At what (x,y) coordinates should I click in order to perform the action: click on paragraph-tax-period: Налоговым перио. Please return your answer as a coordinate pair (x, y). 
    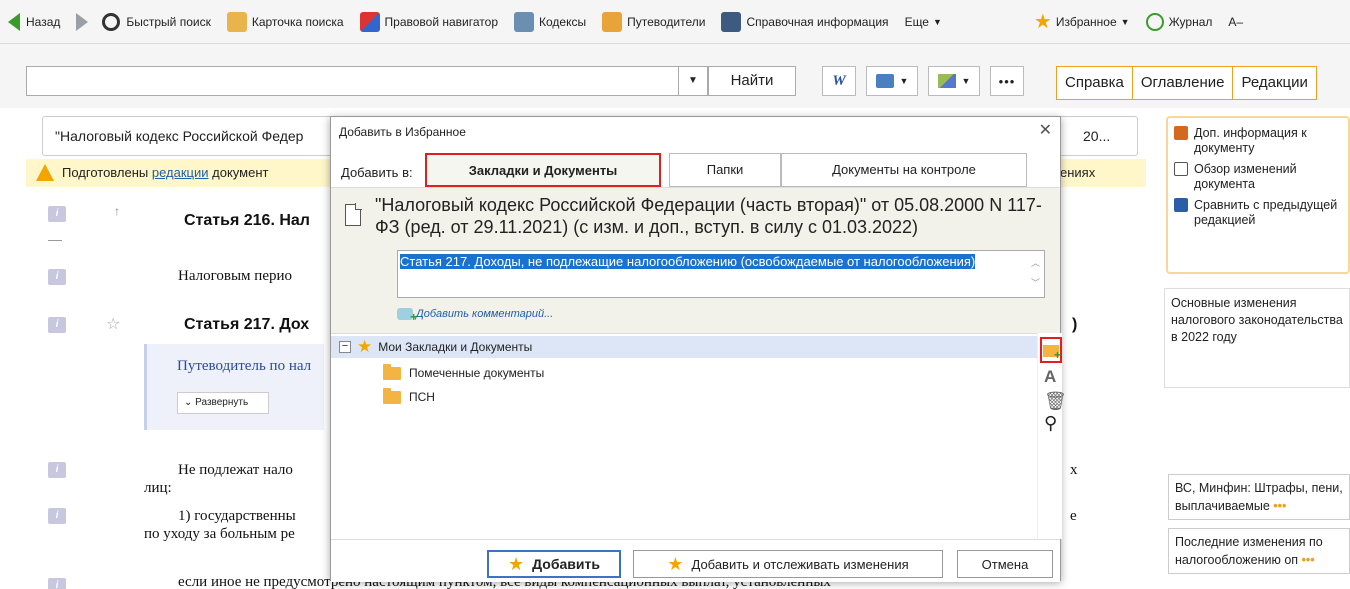
    Looking at the image, I should click on (235, 276).